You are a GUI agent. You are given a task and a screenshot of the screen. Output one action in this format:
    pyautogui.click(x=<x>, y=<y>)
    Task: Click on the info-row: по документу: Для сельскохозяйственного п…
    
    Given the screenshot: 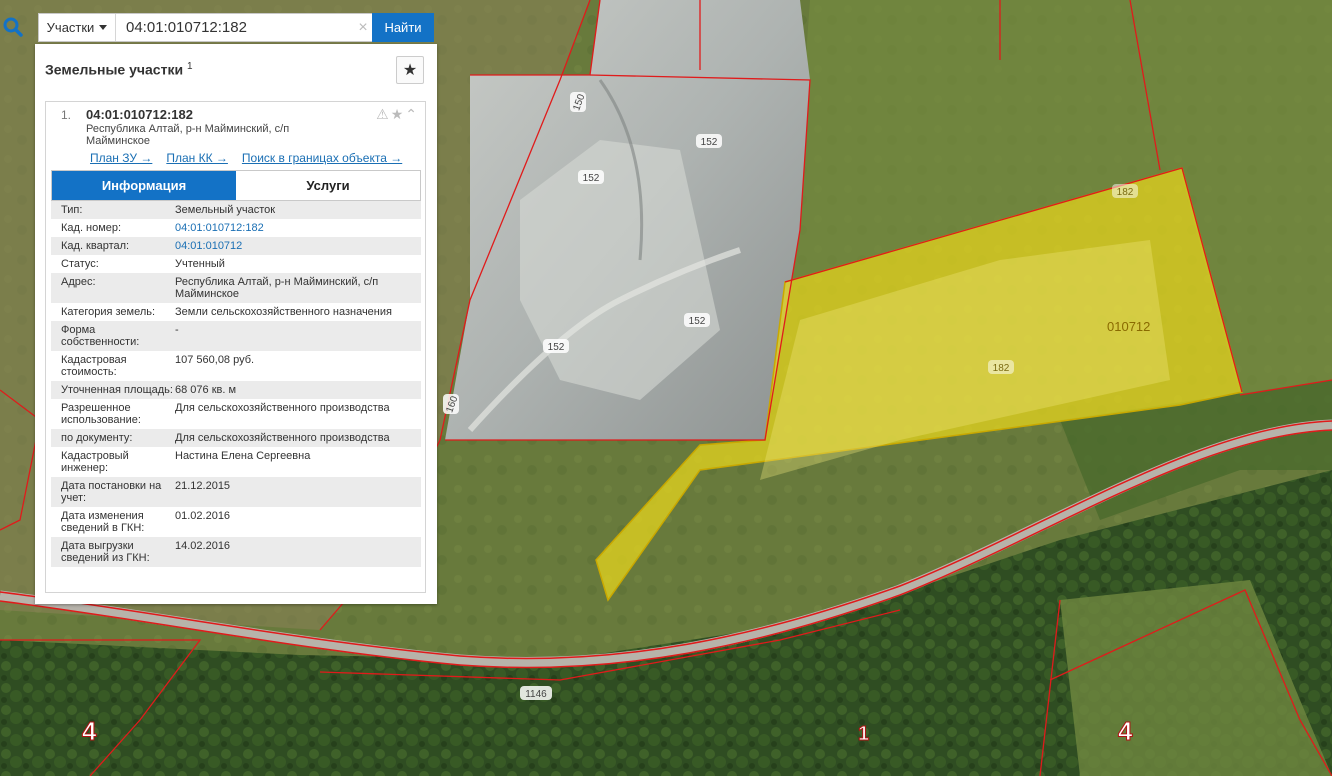 What is the action you would take?
    pyautogui.click(x=236, y=438)
    